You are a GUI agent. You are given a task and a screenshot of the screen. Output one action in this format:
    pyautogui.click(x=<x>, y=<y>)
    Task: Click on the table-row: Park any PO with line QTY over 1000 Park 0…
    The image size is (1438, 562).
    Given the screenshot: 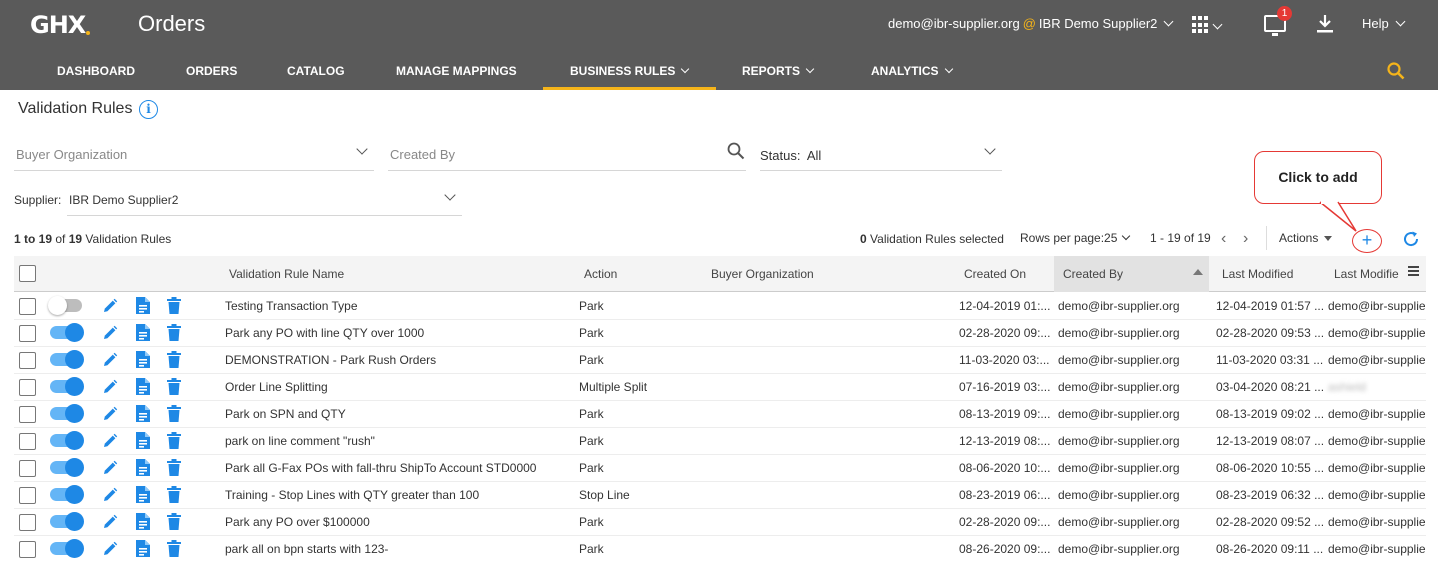 What is the action you would take?
    pyautogui.click(x=720, y=333)
    